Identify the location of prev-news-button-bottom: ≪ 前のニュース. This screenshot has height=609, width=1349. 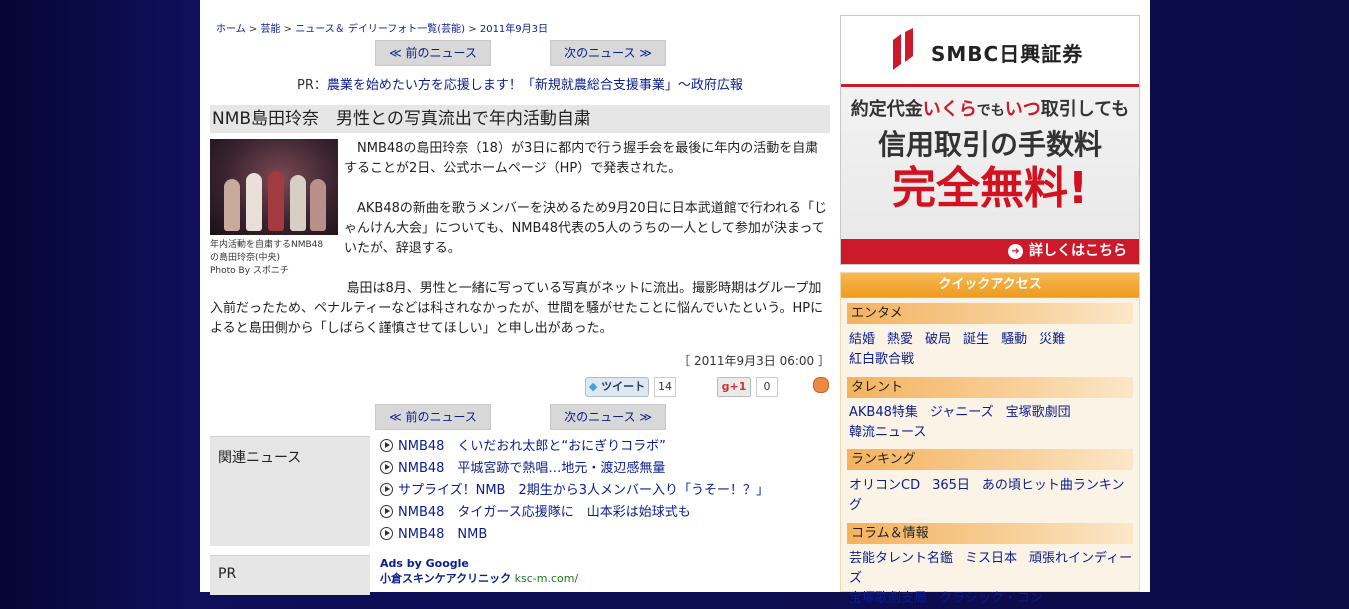
(433, 417).